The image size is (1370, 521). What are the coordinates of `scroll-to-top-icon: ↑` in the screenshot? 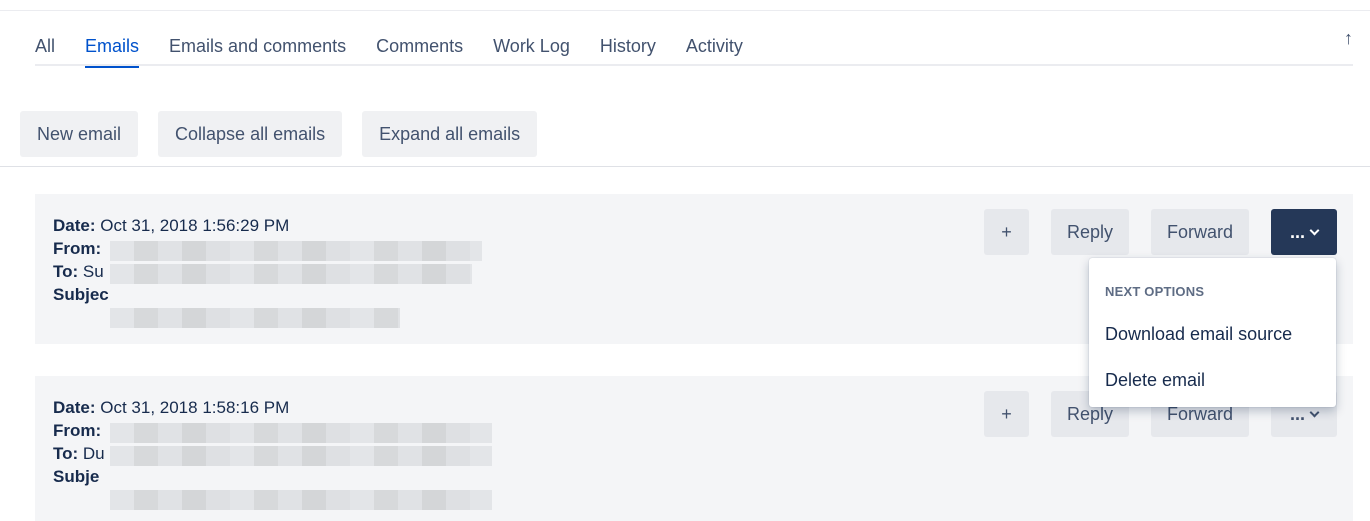 It's located at (1348, 38).